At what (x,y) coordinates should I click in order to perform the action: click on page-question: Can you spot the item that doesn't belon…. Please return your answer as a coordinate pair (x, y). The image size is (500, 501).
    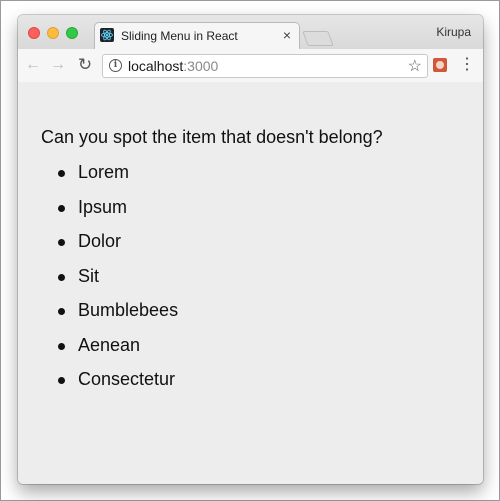
    Looking at the image, I should click on (212, 137).